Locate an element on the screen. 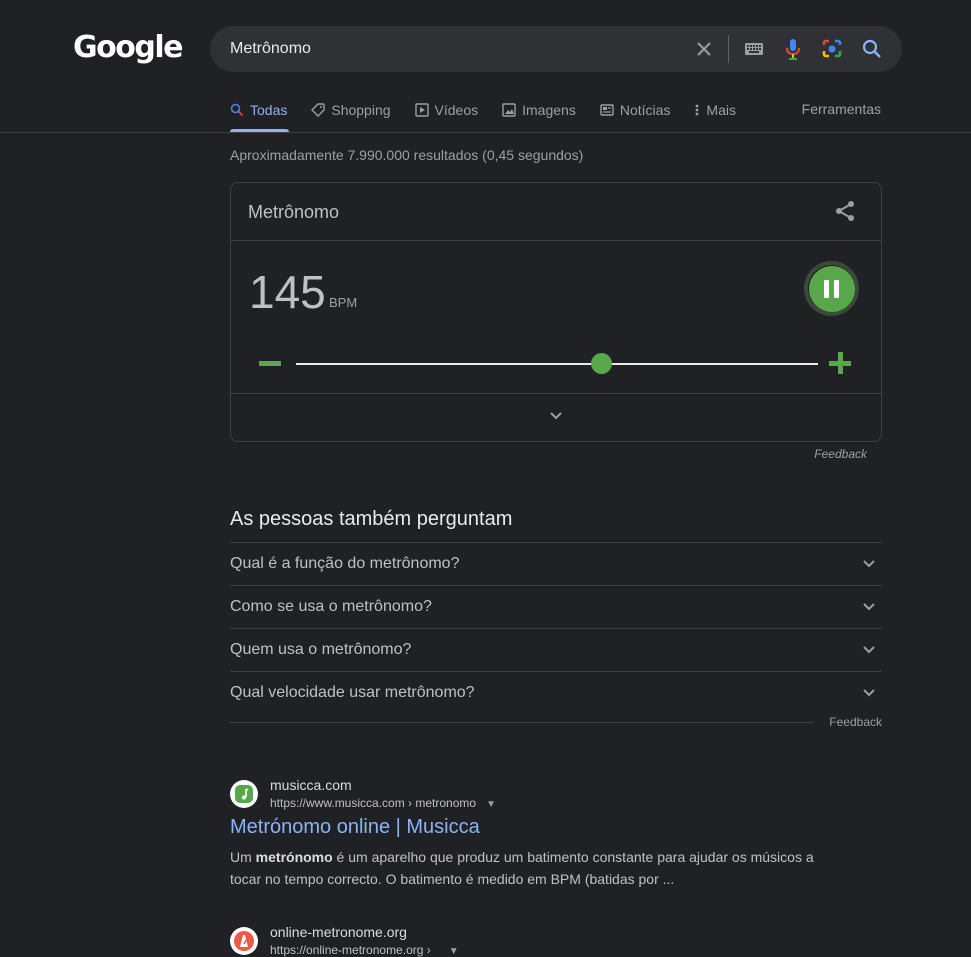 The height and width of the screenshot is (957, 971). video-icon is located at coordinates (421, 110).